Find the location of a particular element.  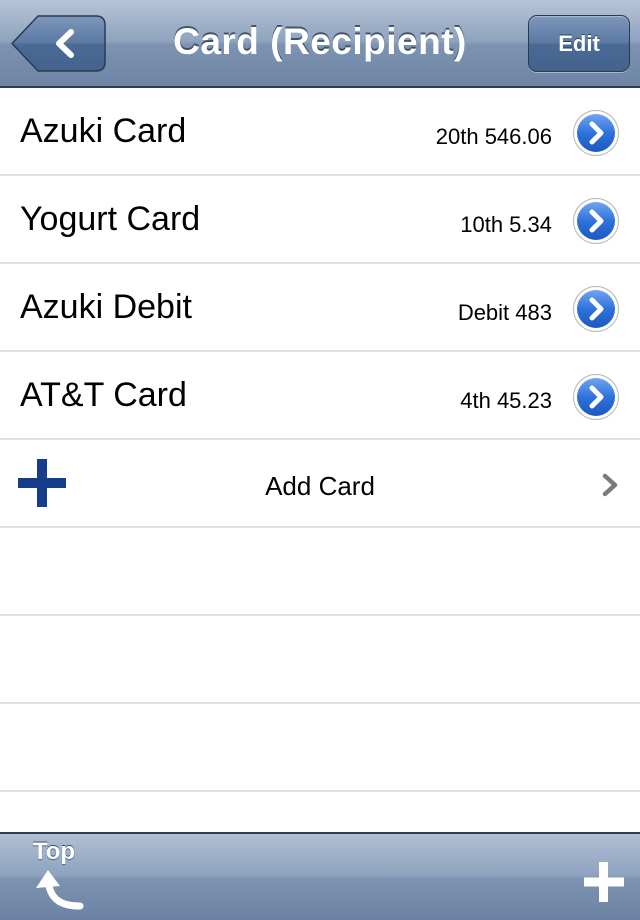

card-row: Azuki Debit Debit 483 is located at coordinates (320, 308).